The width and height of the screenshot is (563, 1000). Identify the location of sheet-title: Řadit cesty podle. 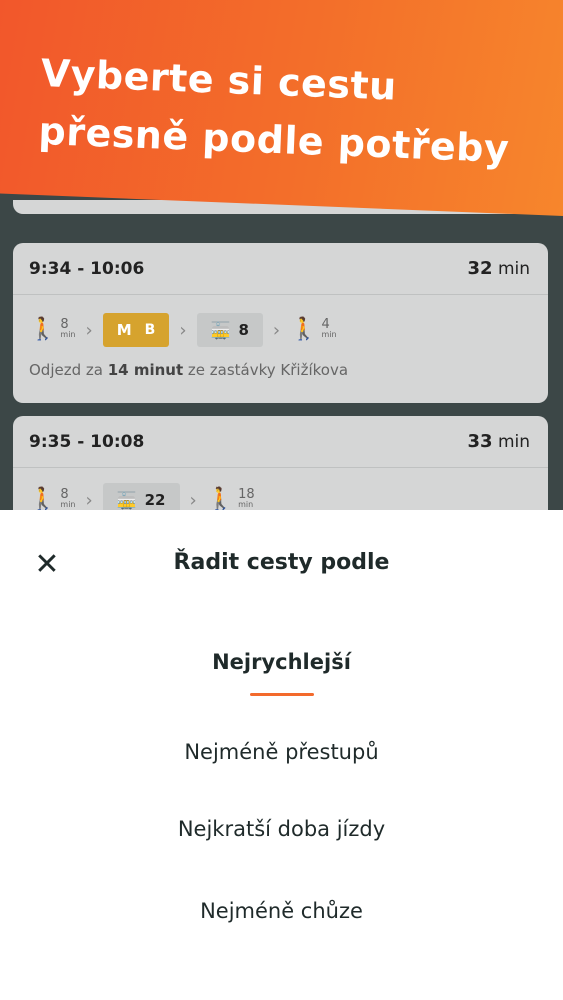
(281, 562).